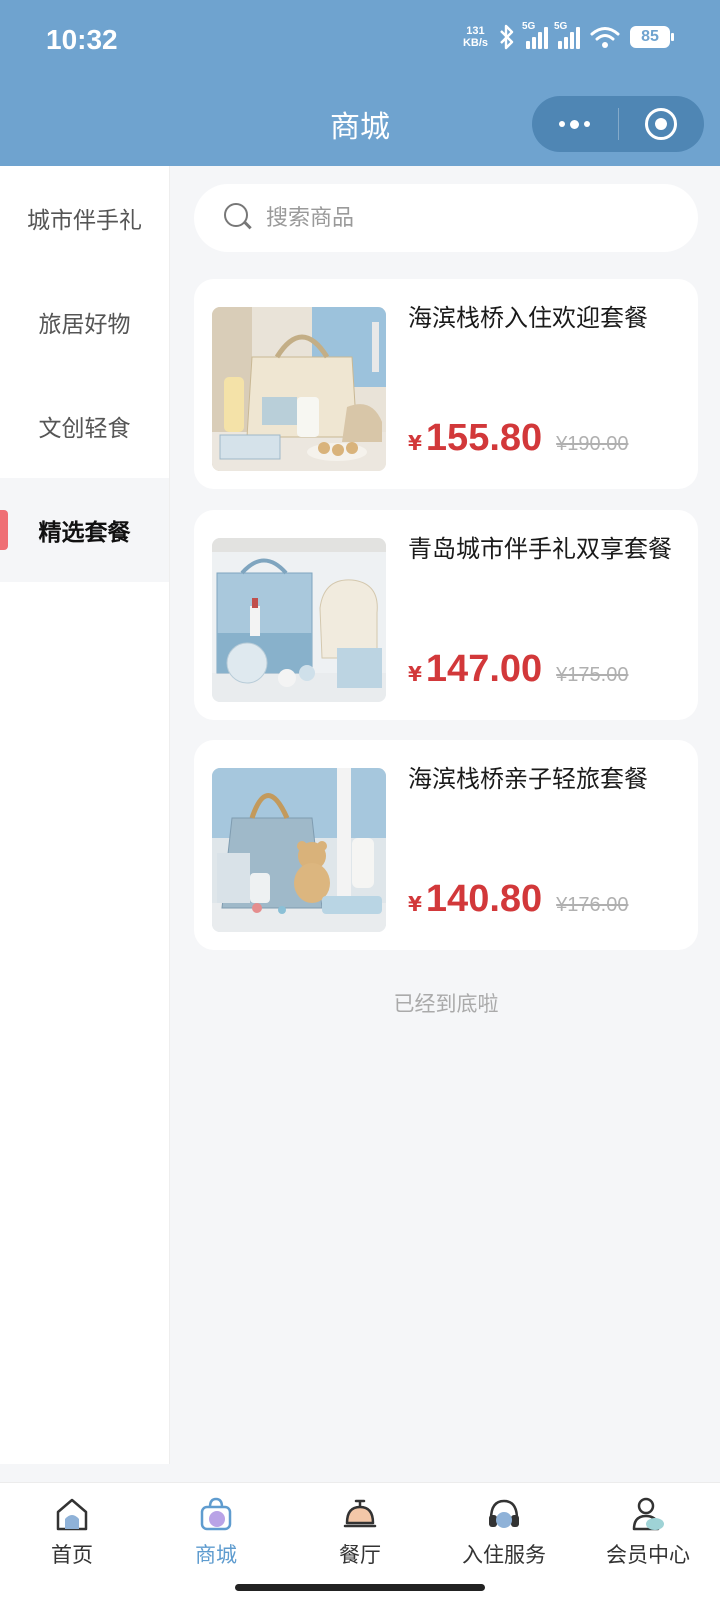  What do you see at coordinates (592, 444) in the screenshot?
I see `original-price: ¥190.00` at bounding box center [592, 444].